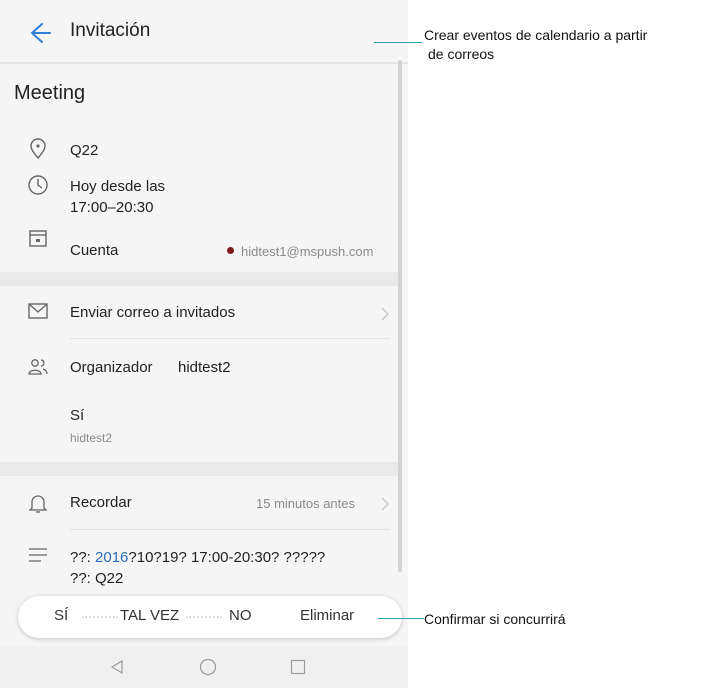  What do you see at coordinates (536, 35) in the screenshot?
I see `callout-top-line1: Crear eventos de calendario a partir` at bounding box center [536, 35].